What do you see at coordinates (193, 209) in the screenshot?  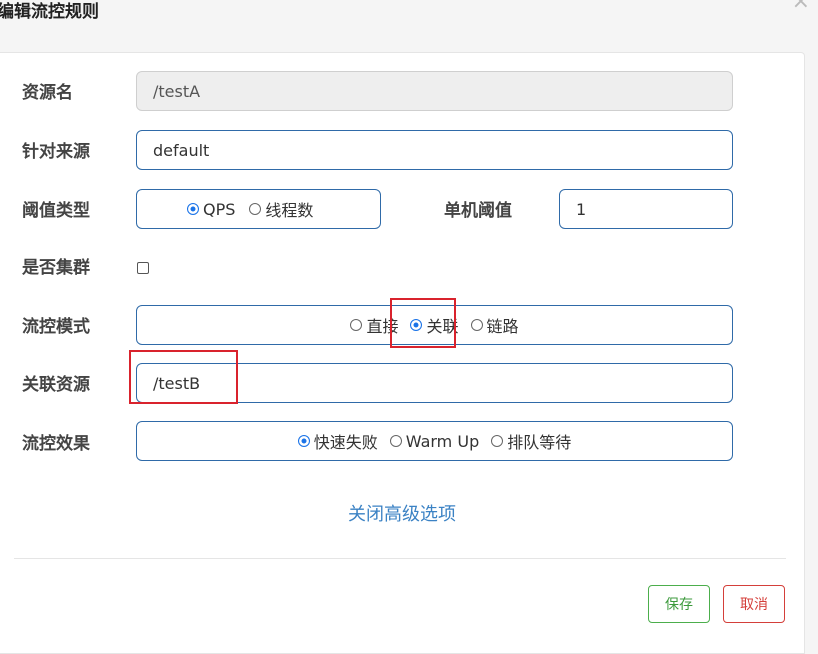 I see `radio-qps-icon` at bounding box center [193, 209].